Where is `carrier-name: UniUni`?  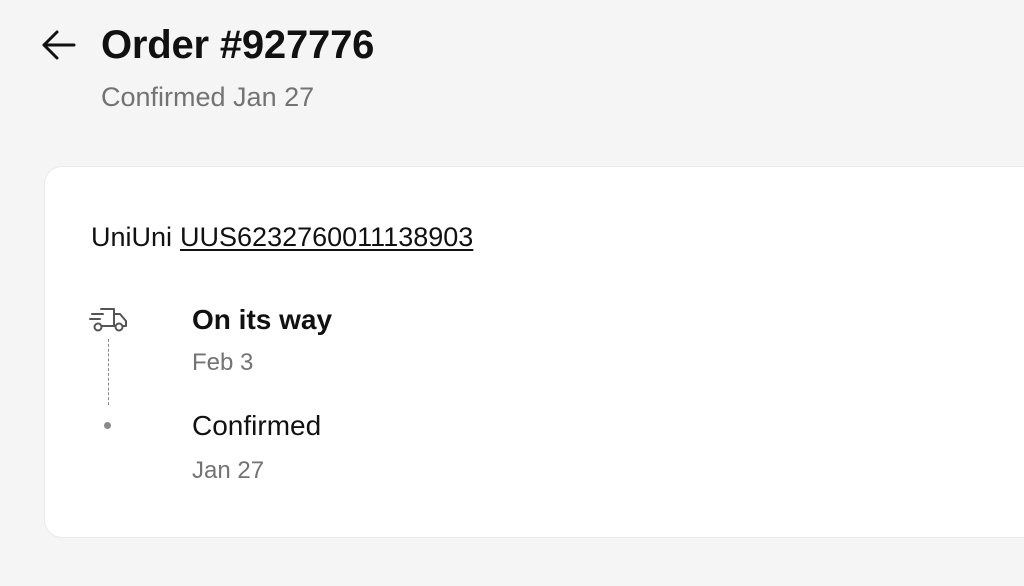 carrier-name: UniUni is located at coordinates (132, 237).